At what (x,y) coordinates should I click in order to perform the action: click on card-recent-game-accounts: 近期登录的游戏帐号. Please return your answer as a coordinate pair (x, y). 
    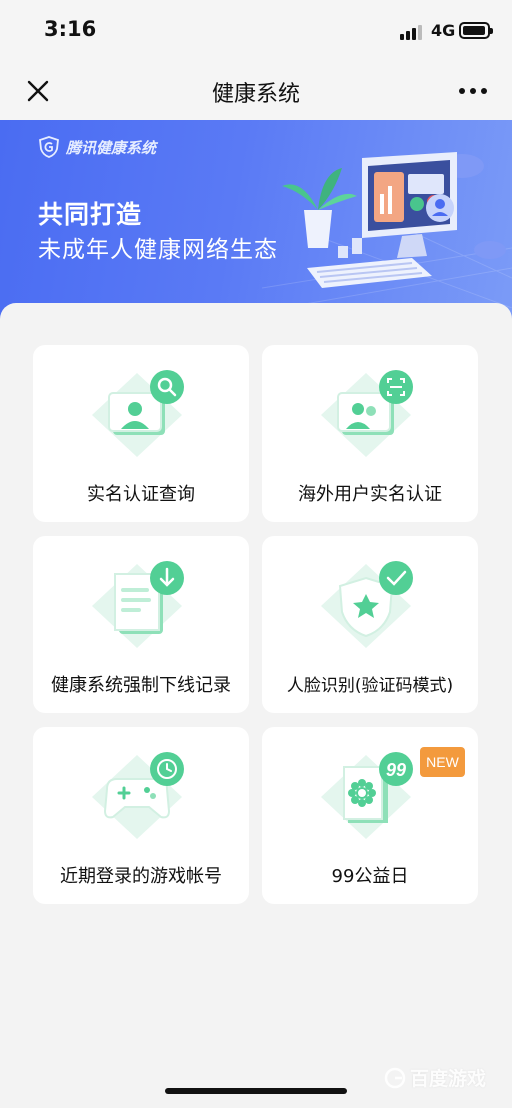
    Looking at the image, I should click on (141, 815).